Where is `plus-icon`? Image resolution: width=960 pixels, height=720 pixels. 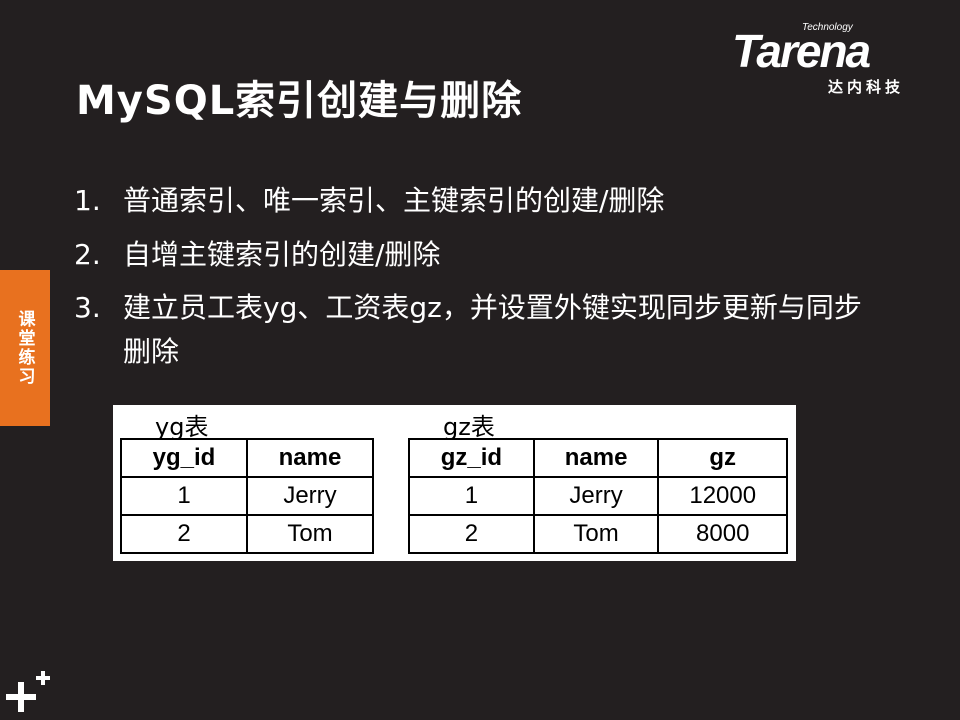
plus-icon is located at coordinates (28, 691).